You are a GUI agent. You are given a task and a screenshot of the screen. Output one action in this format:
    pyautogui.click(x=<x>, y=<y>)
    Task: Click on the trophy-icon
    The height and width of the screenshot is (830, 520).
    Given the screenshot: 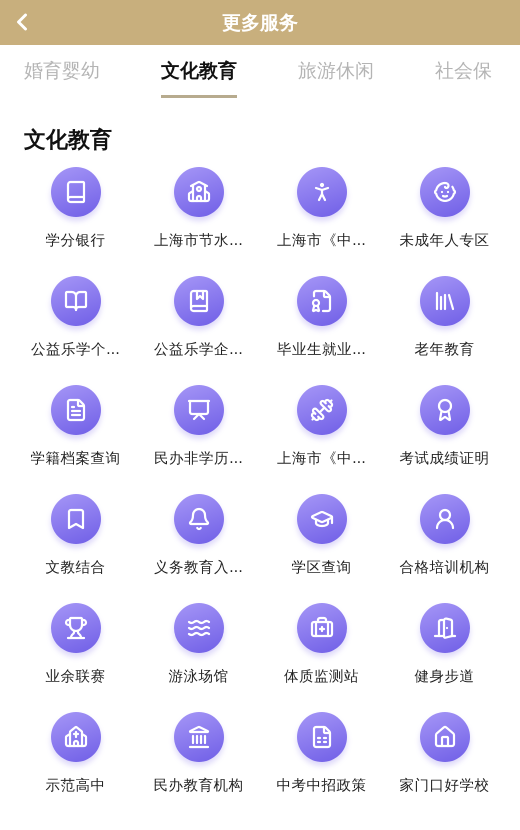 What is the action you would take?
    pyautogui.click(x=75, y=628)
    